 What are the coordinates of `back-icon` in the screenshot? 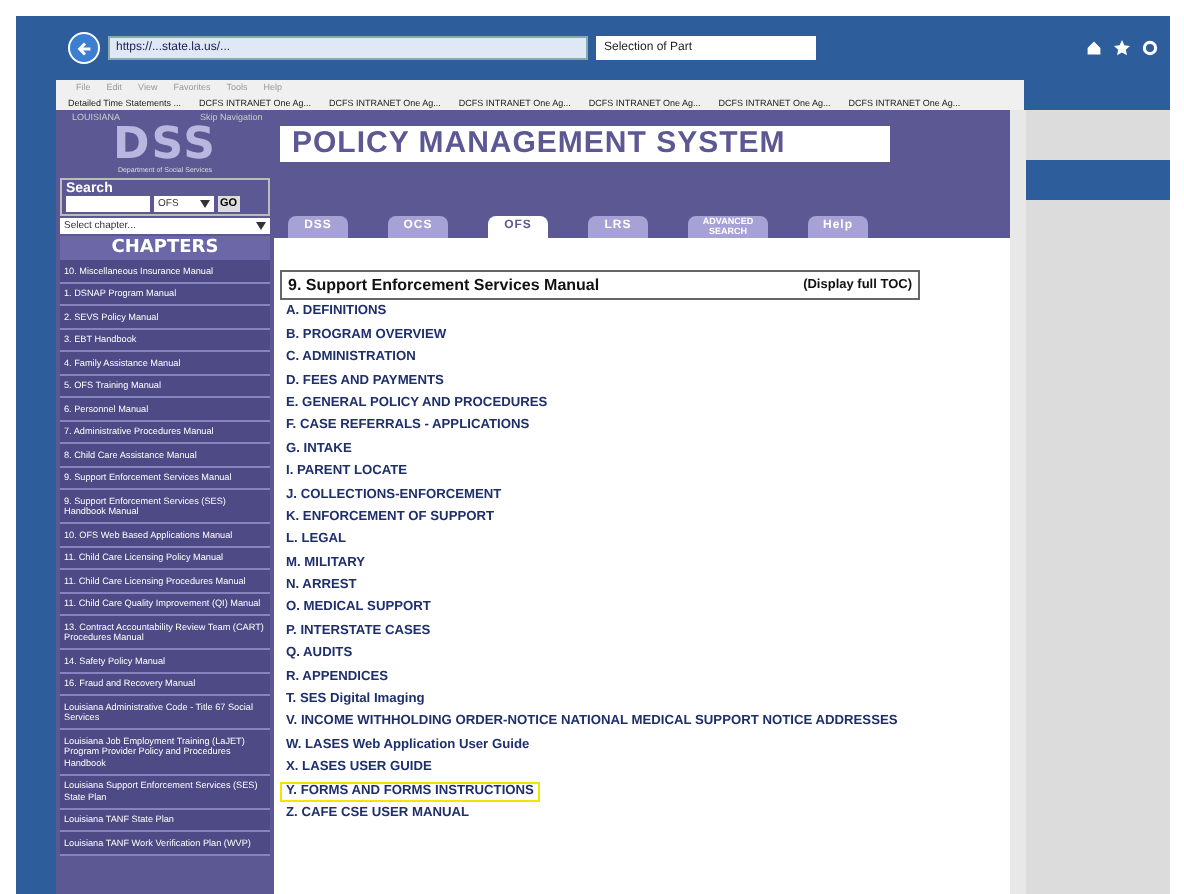 It's located at (84, 48).